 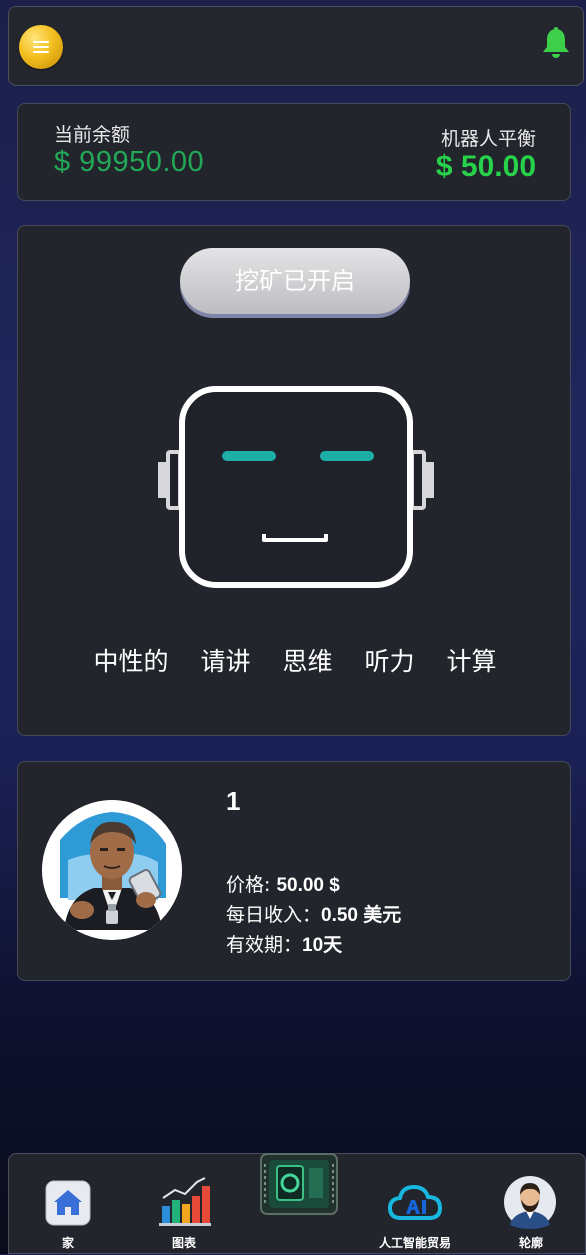 What do you see at coordinates (251, 885) in the screenshot?
I see `product-price-label: 价格:` at bounding box center [251, 885].